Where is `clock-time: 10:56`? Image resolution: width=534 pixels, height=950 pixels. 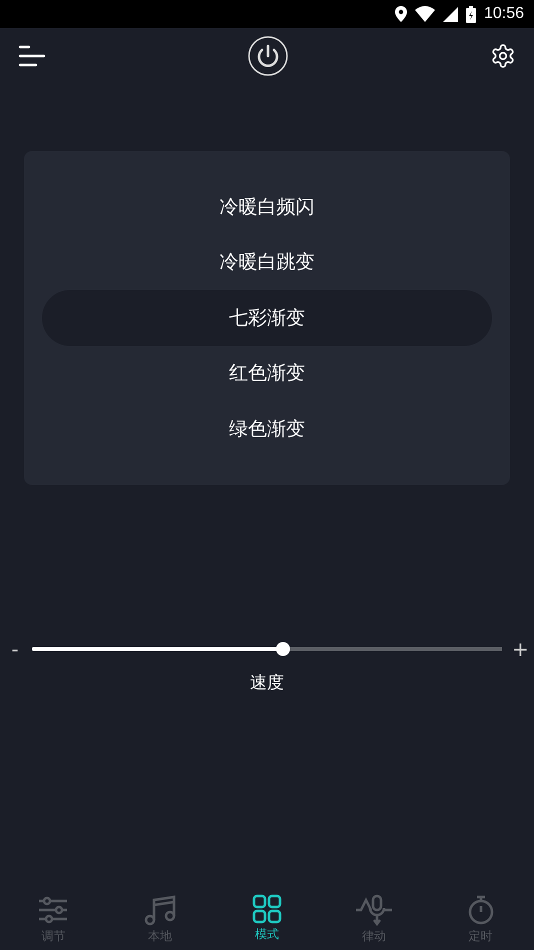 clock-time: 10:56 is located at coordinates (504, 14).